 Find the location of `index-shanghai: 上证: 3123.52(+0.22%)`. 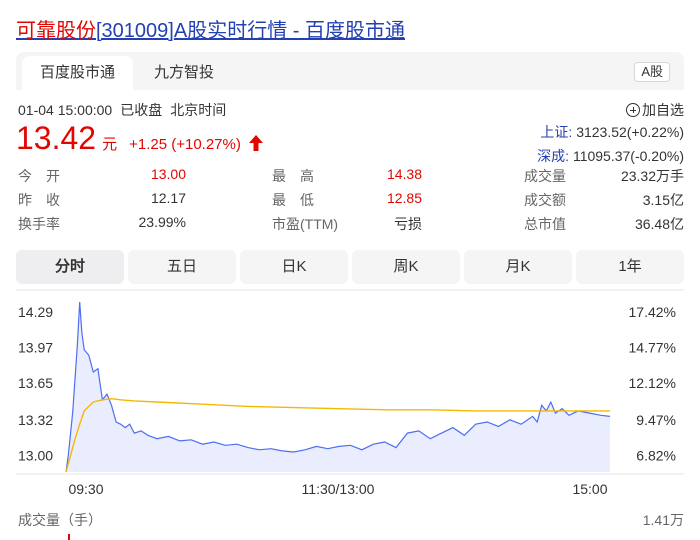

index-shanghai: 上证: 3123.52(+0.22%) is located at coordinates (612, 132).